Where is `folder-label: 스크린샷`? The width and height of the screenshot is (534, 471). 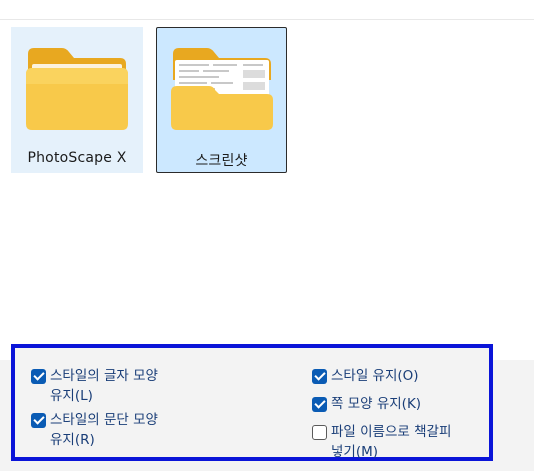 folder-label: 스크린샷 is located at coordinates (221, 161).